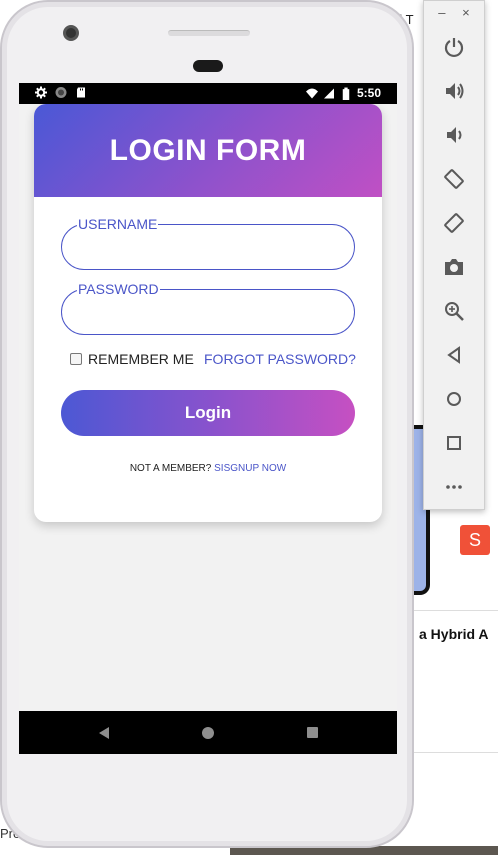 This screenshot has width=498, height=855. I want to click on rotate-right-button, so click(454, 223).